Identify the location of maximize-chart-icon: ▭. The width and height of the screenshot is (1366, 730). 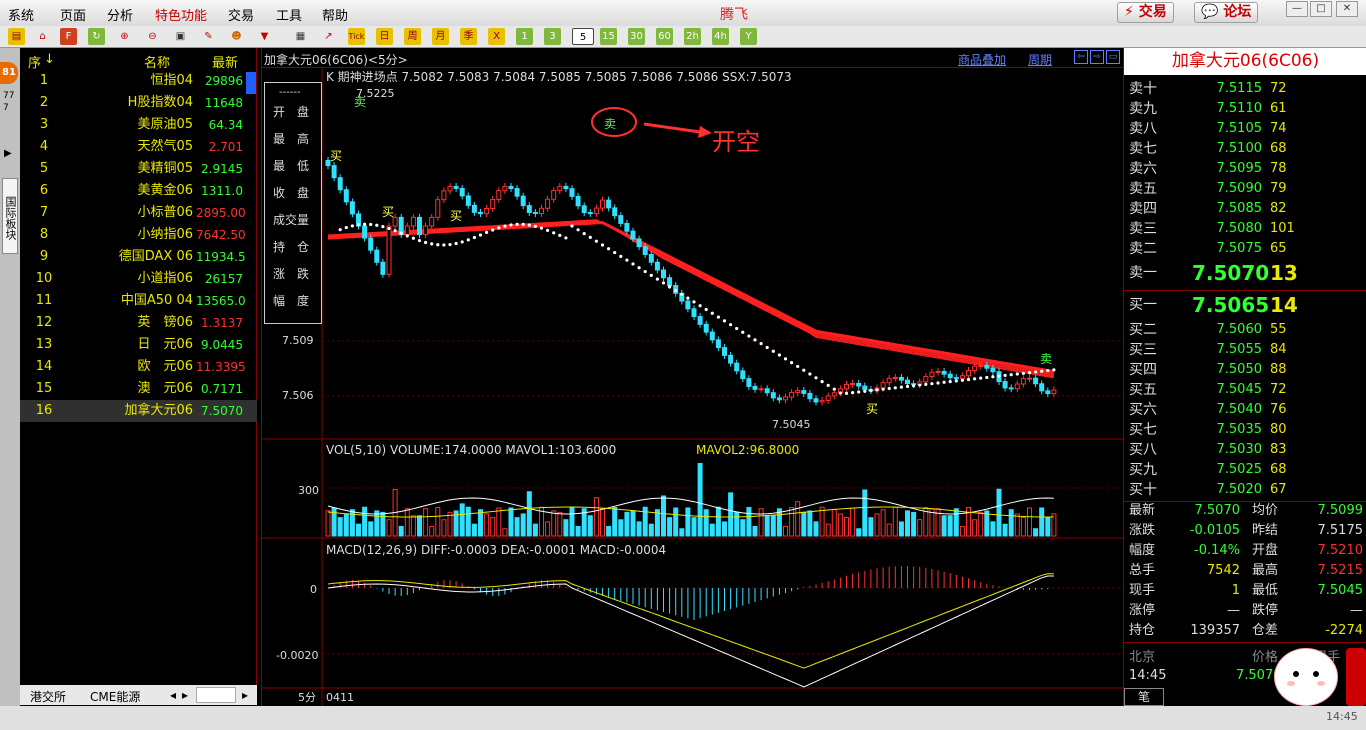
(1113, 57).